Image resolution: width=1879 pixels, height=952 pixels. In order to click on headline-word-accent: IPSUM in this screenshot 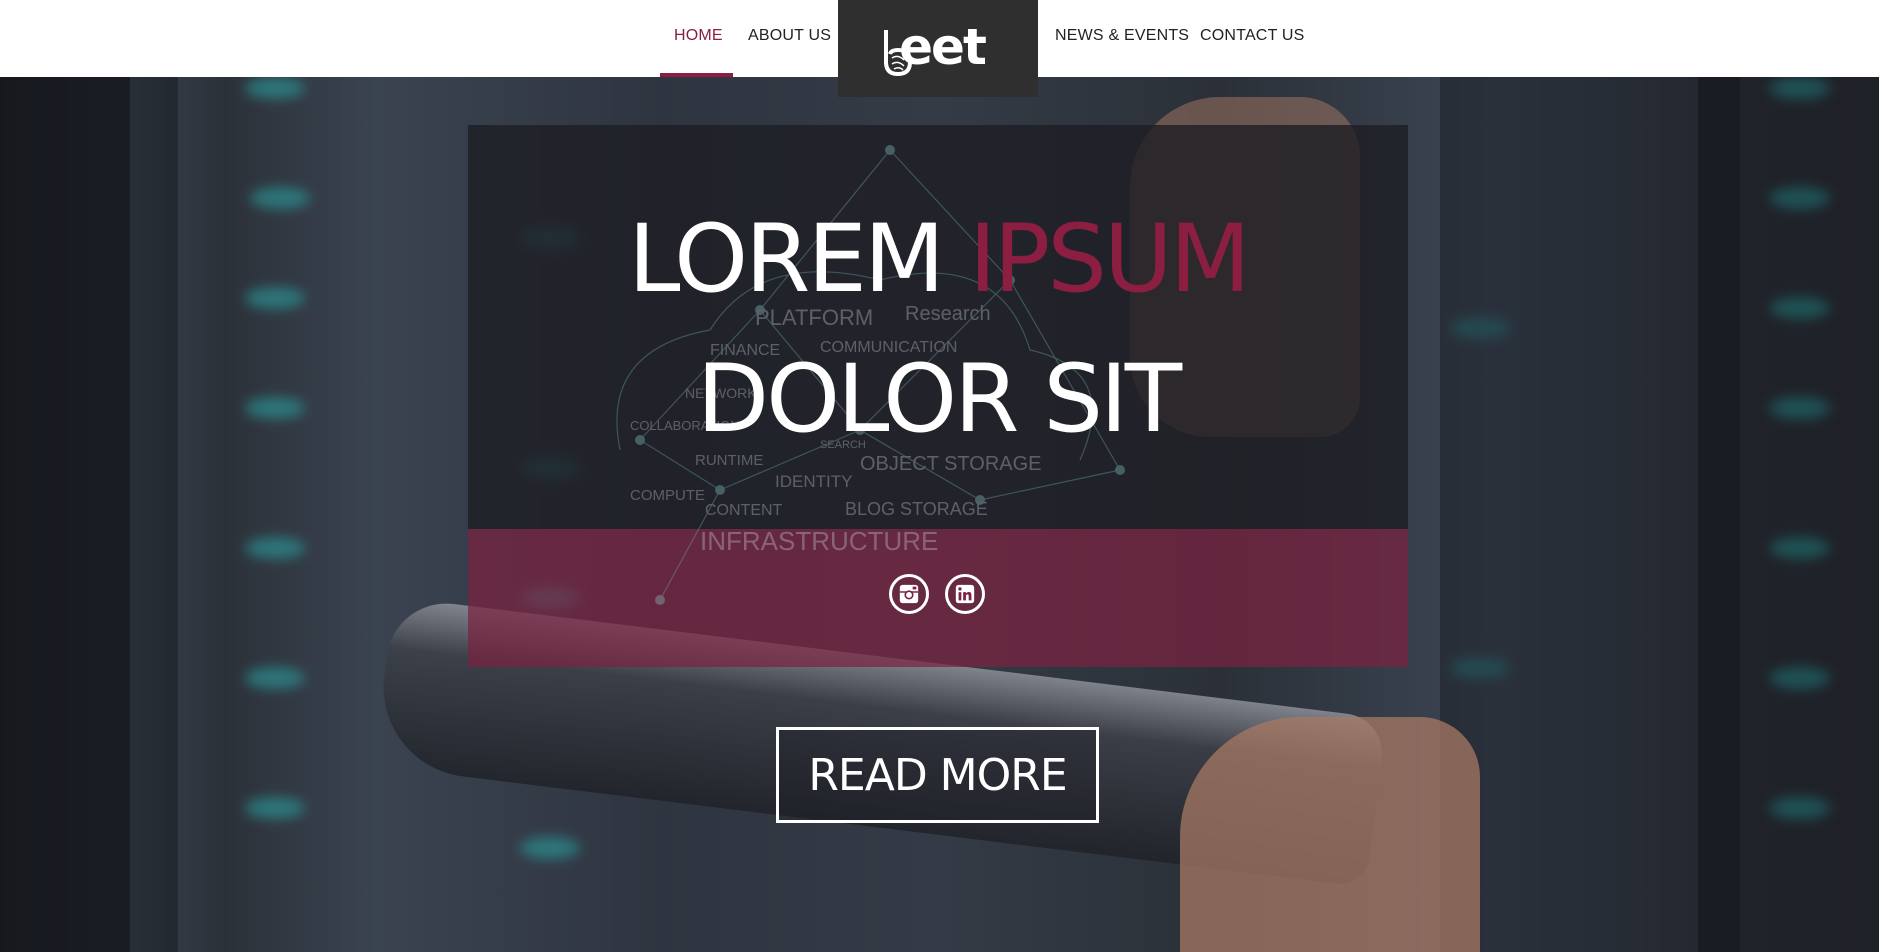, I will do `click(1109, 259)`.